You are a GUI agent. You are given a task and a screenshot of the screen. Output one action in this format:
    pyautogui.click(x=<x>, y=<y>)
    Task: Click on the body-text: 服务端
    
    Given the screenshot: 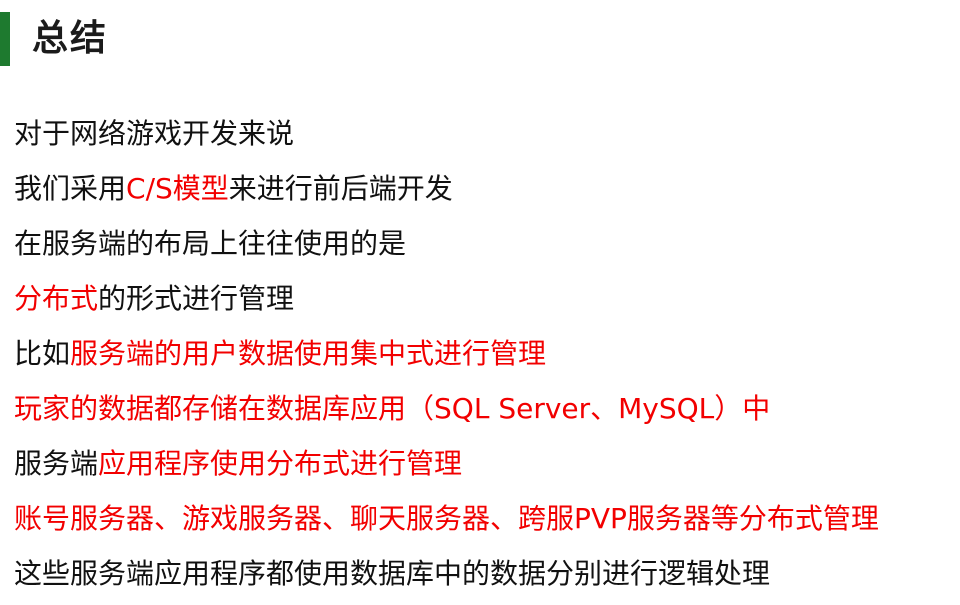 What is the action you would take?
    pyautogui.click(x=56, y=463)
    